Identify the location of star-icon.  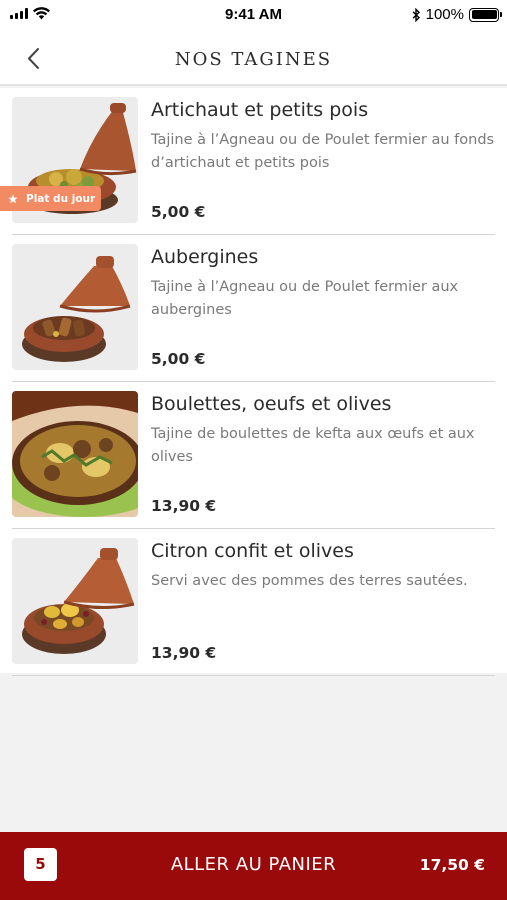
(13, 198).